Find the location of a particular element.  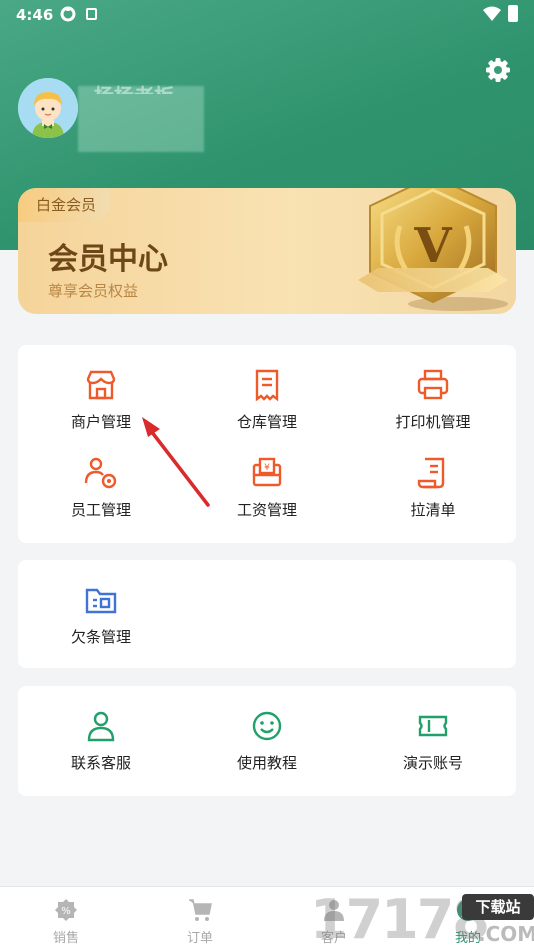

sales-icon: % is located at coordinates (66, 910).